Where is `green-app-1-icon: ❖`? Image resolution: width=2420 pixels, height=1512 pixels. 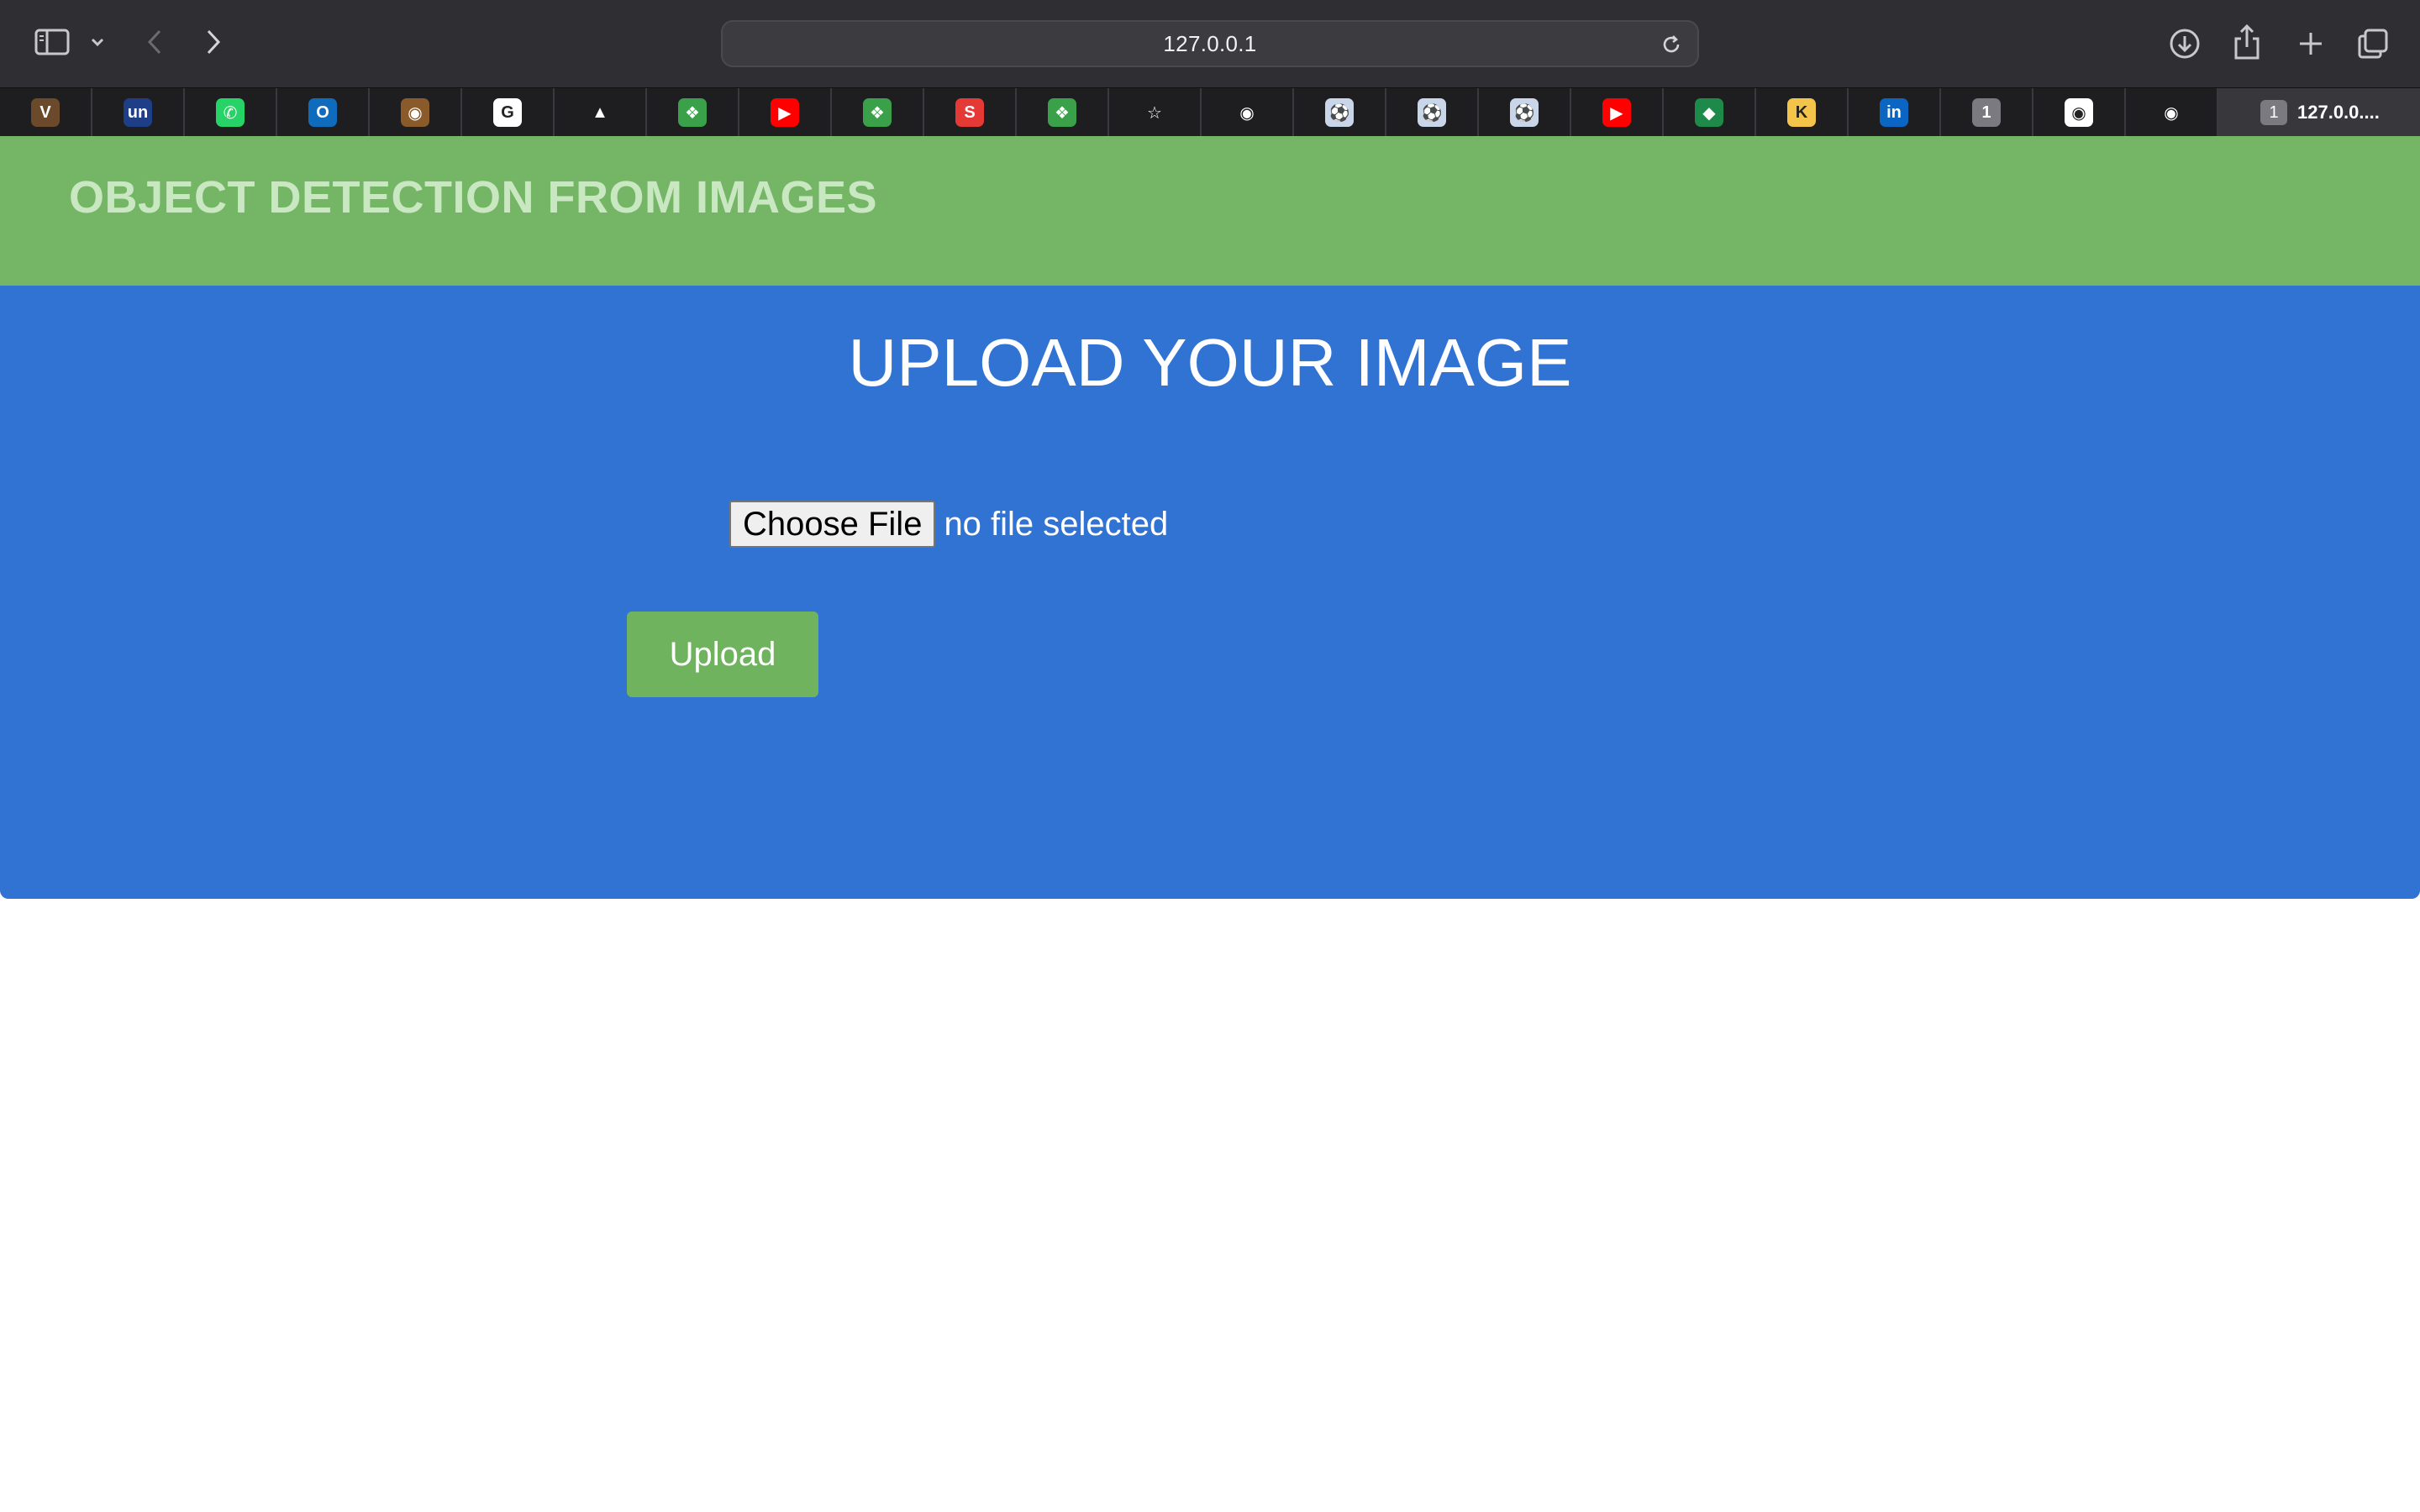 green-app-1-icon: ❖ is located at coordinates (692, 112).